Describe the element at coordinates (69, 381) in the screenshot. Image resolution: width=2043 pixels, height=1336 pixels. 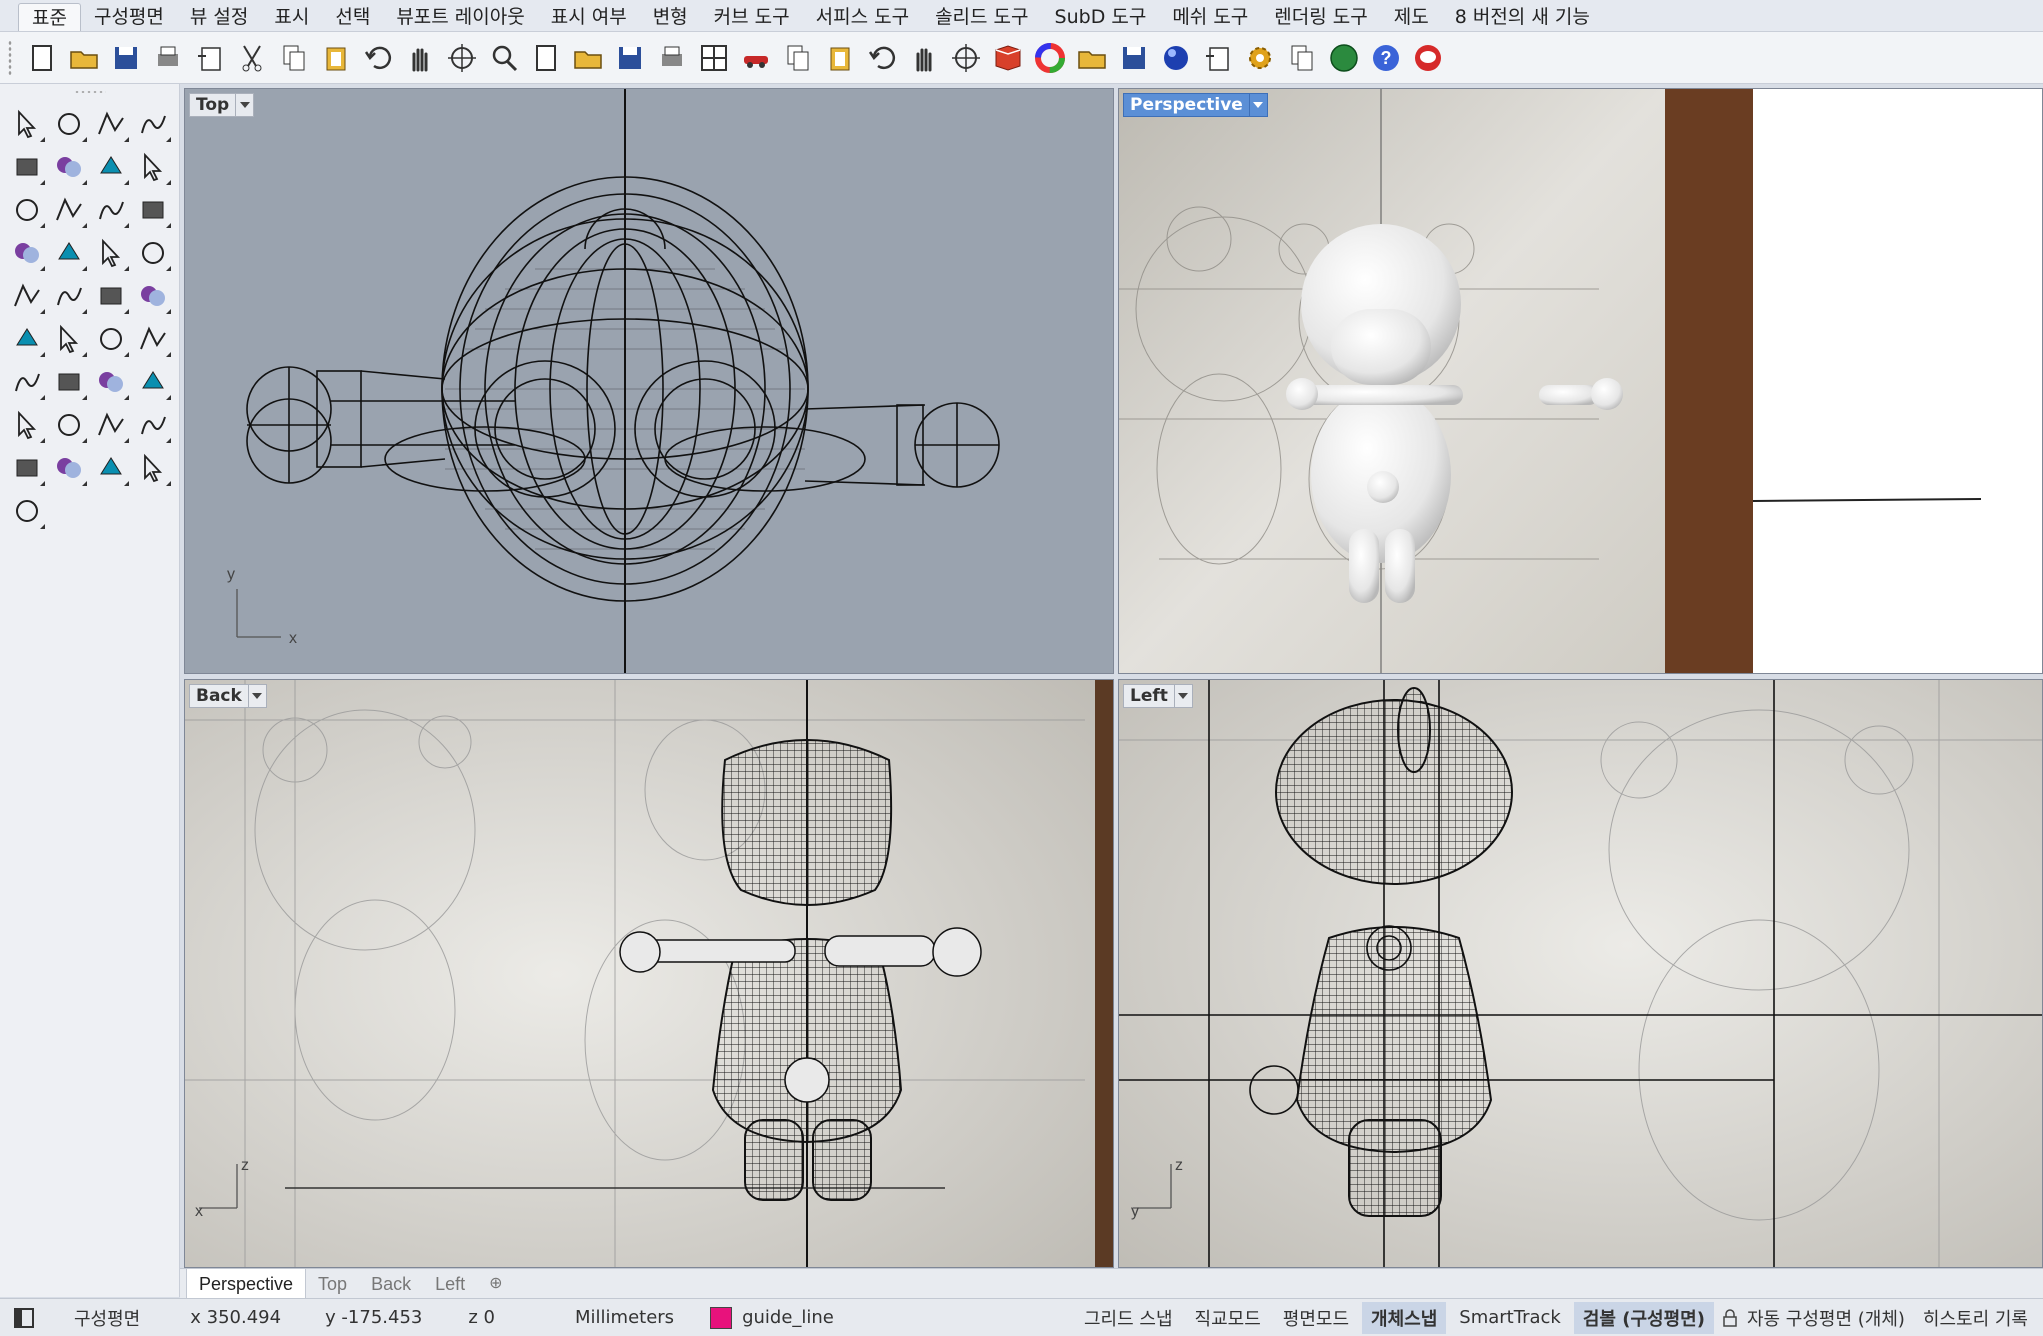
I see `move-icon` at that location.